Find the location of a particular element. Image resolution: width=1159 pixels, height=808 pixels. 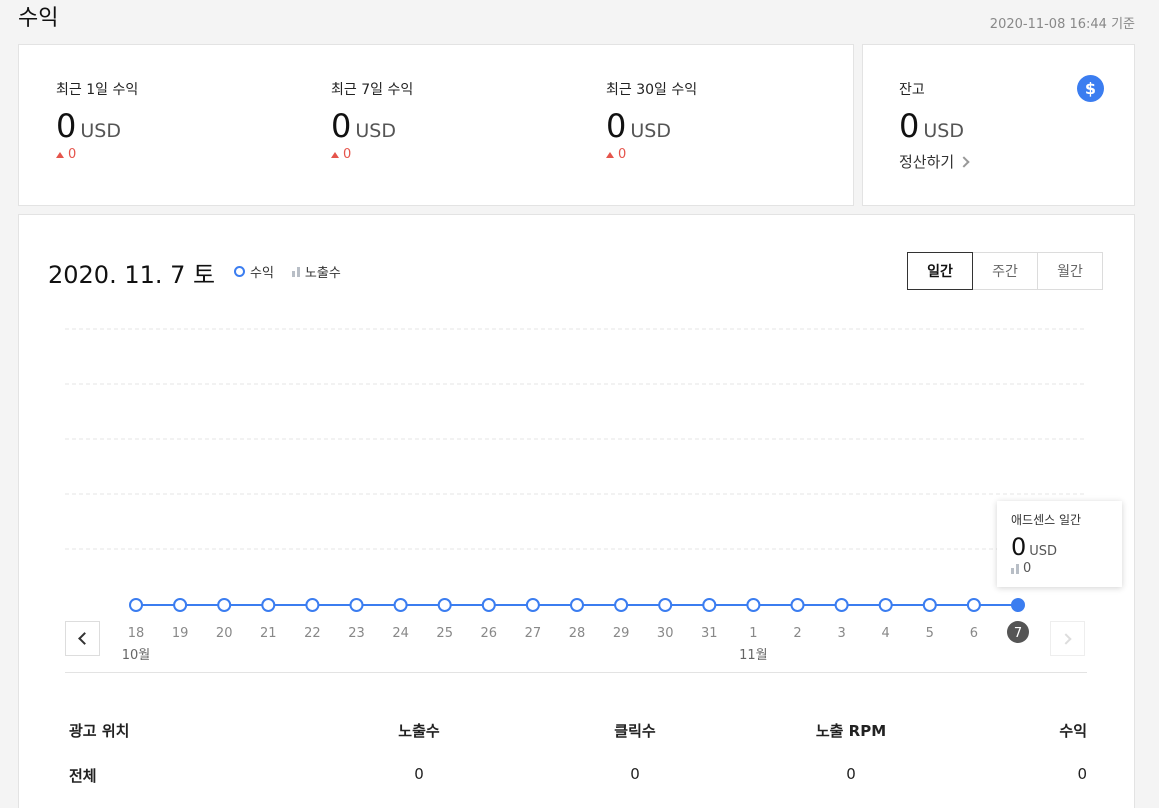

cell-revenue: 0 is located at coordinates (1082, 774).